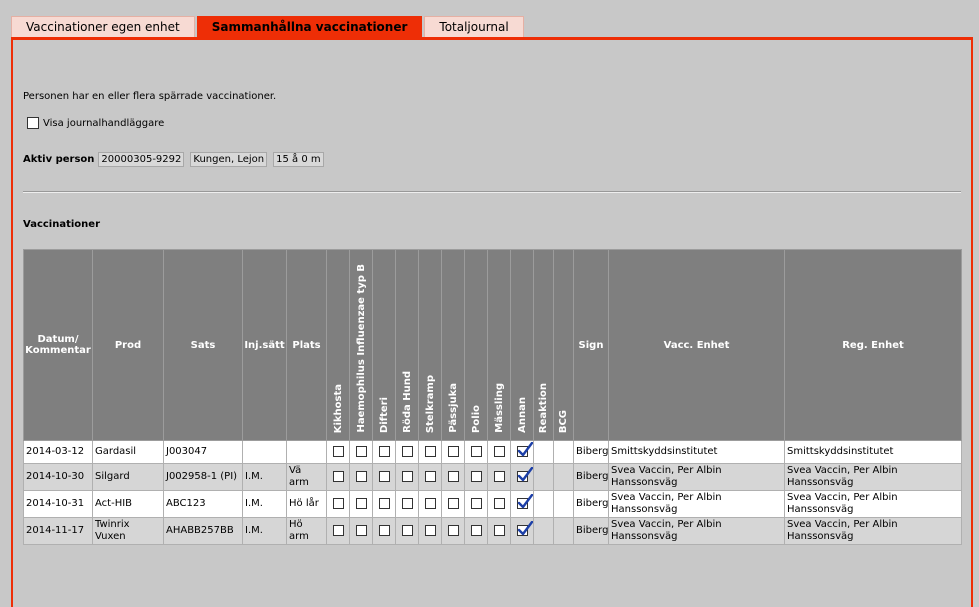 The image size is (979, 607). I want to click on active-person-label: Aktiv person, so click(59, 159).